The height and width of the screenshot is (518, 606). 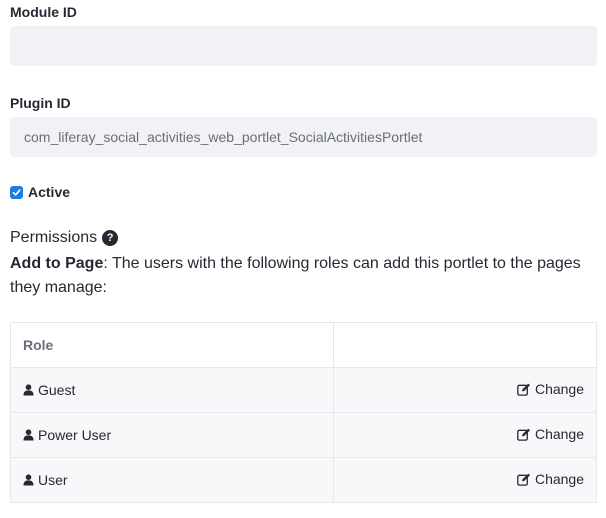 What do you see at coordinates (49, 192) in the screenshot?
I see `active-label: Active` at bounding box center [49, 192].